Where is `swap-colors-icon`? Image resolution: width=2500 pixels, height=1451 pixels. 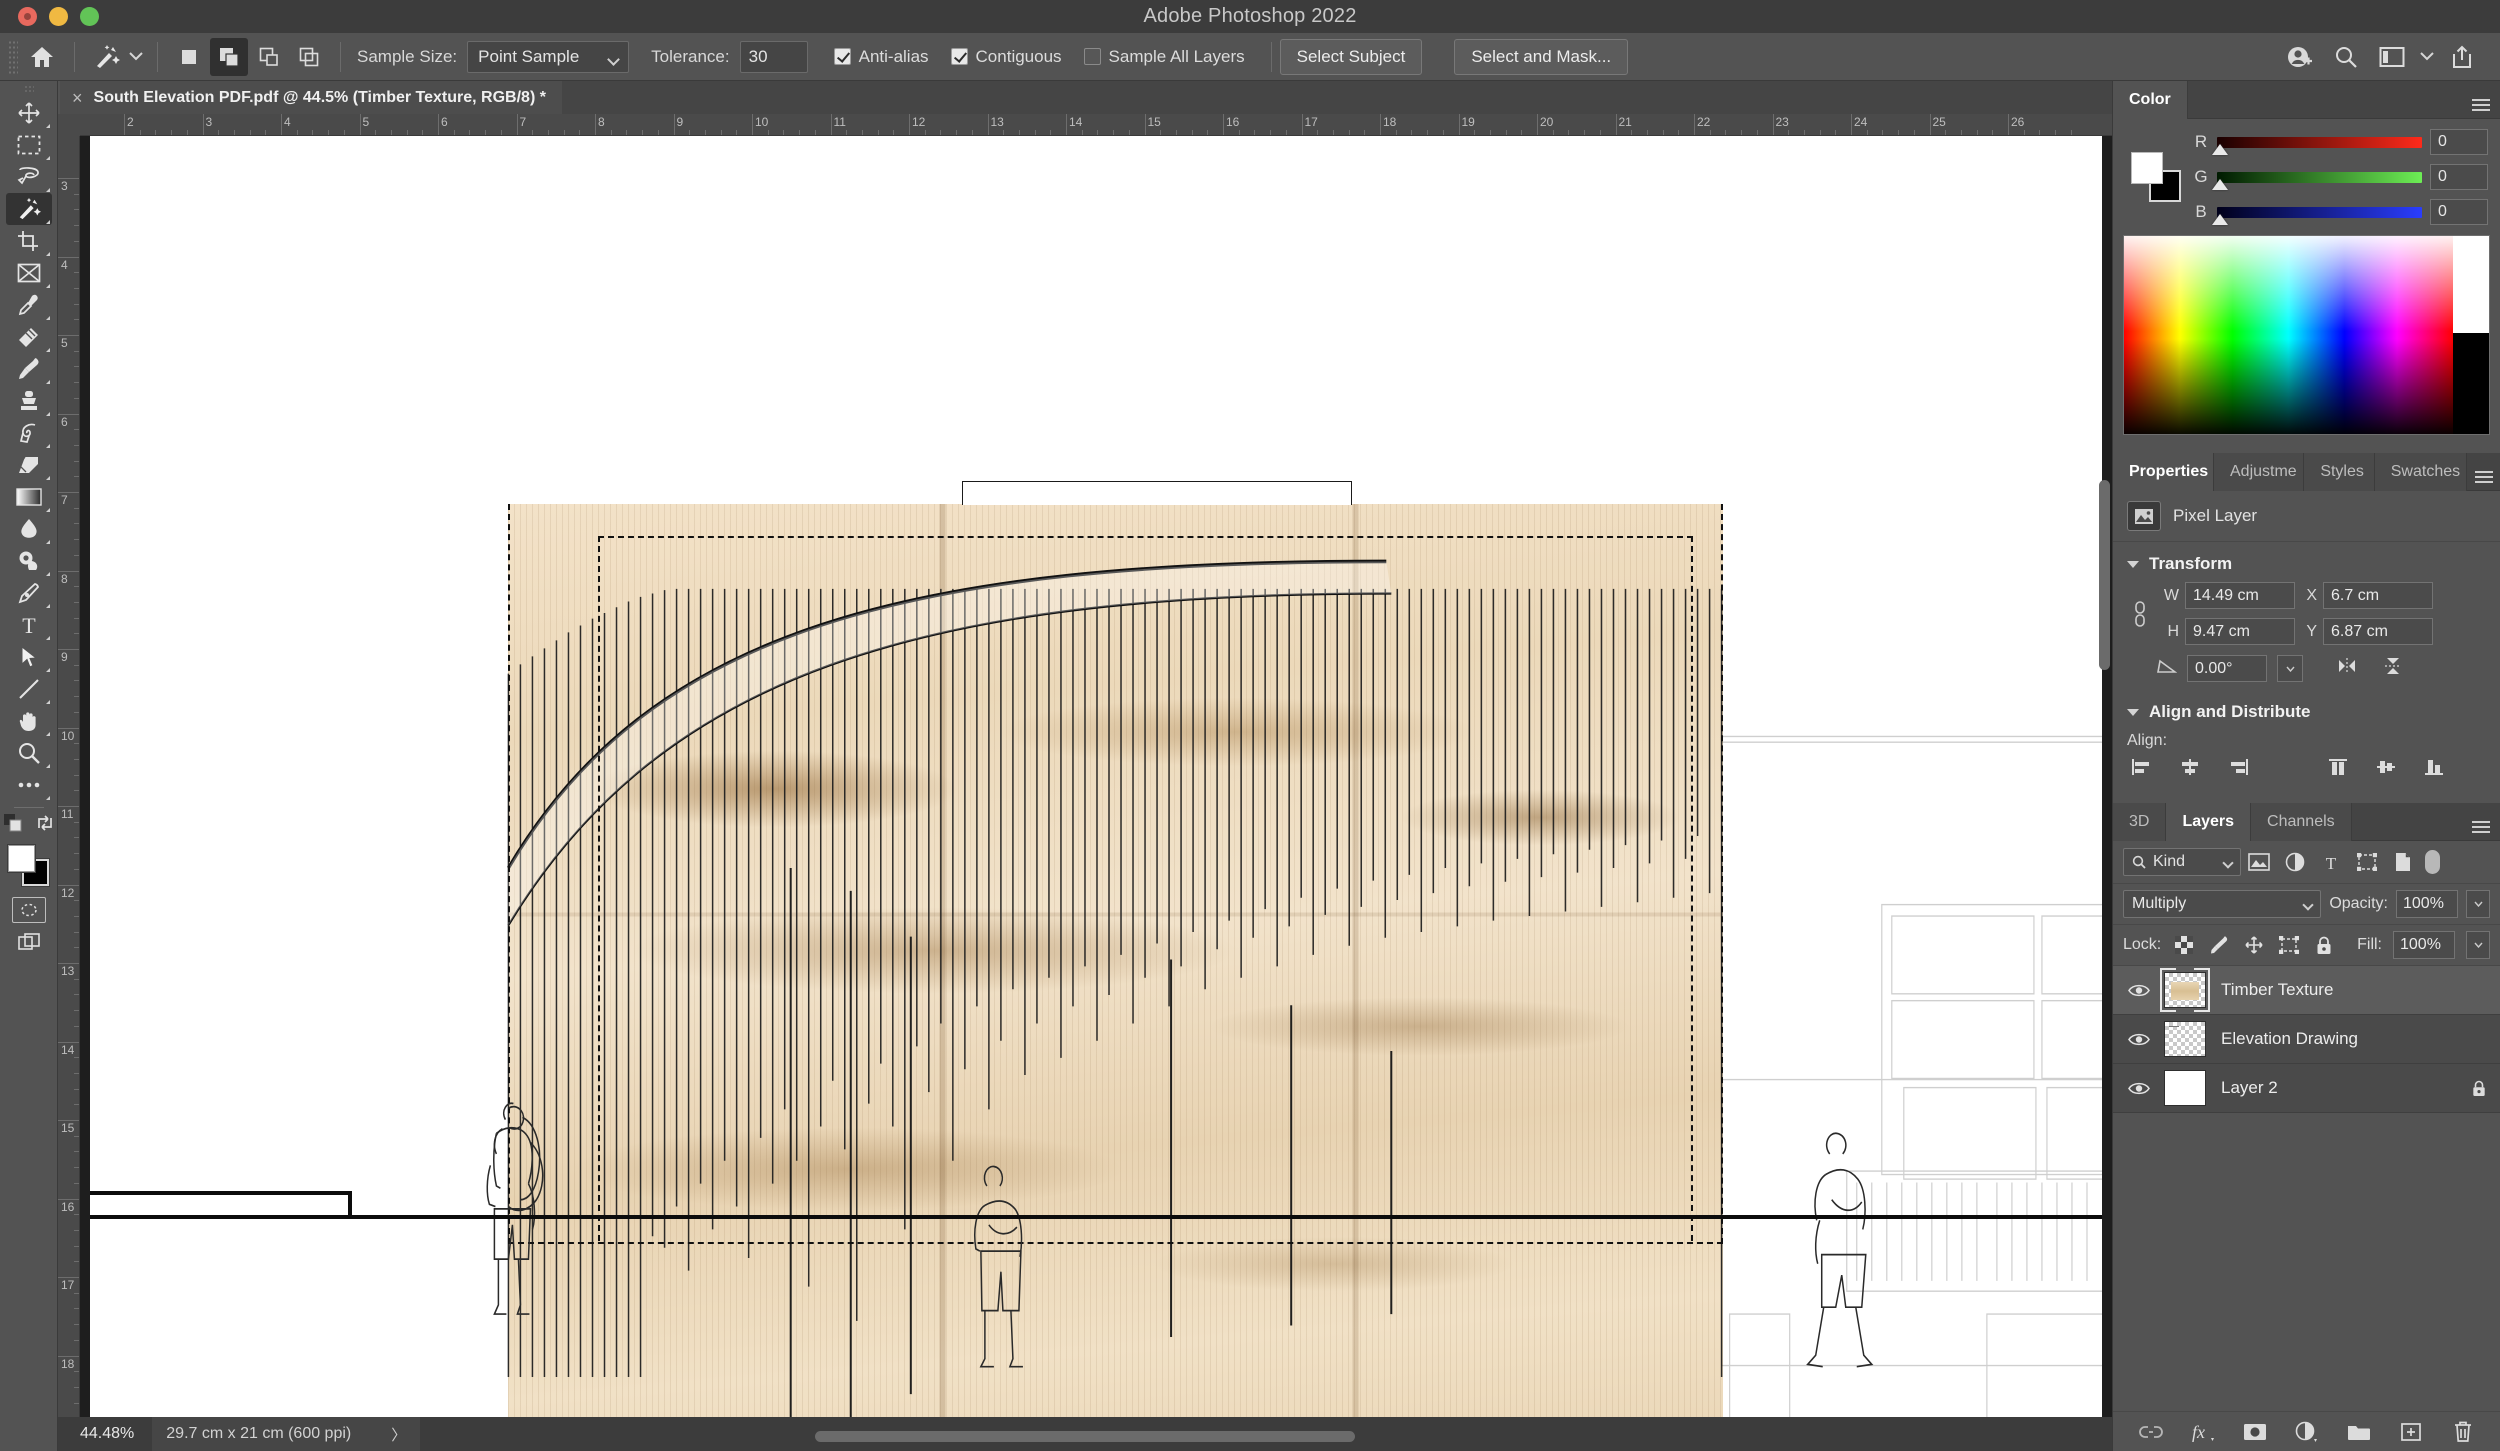 swap-colors-icon is located at coordinates (45, 825).